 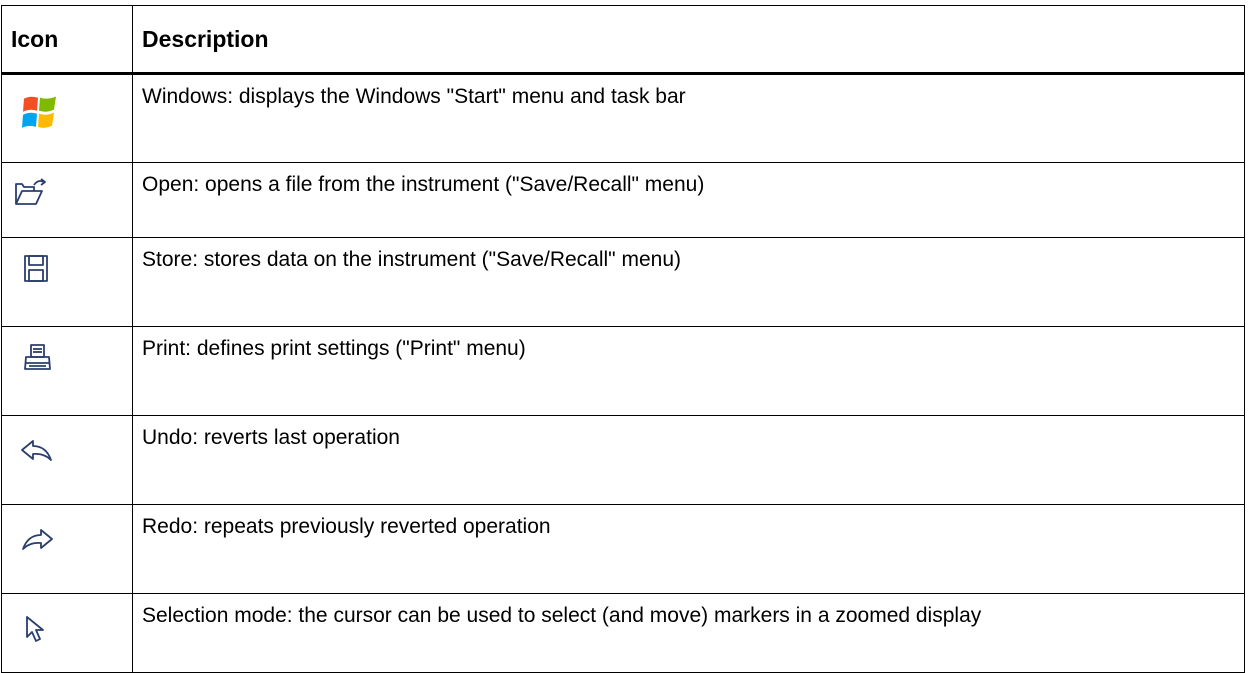 I want to click on table-header-row: Icon Description, so click(x=623, y=40).